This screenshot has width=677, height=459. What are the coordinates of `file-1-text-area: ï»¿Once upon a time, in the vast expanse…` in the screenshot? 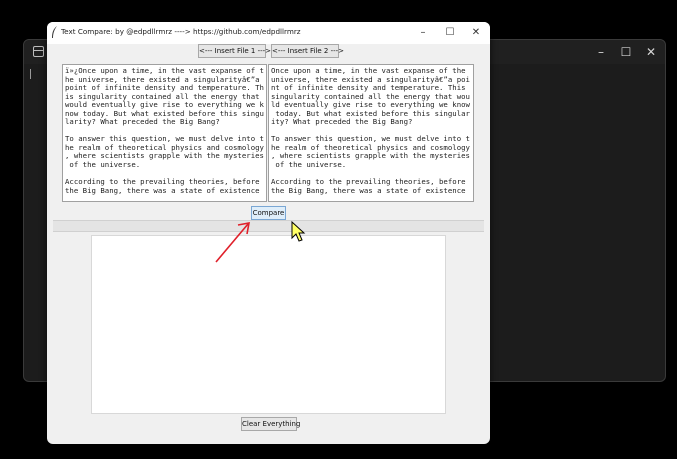 It's located at (164, 133).